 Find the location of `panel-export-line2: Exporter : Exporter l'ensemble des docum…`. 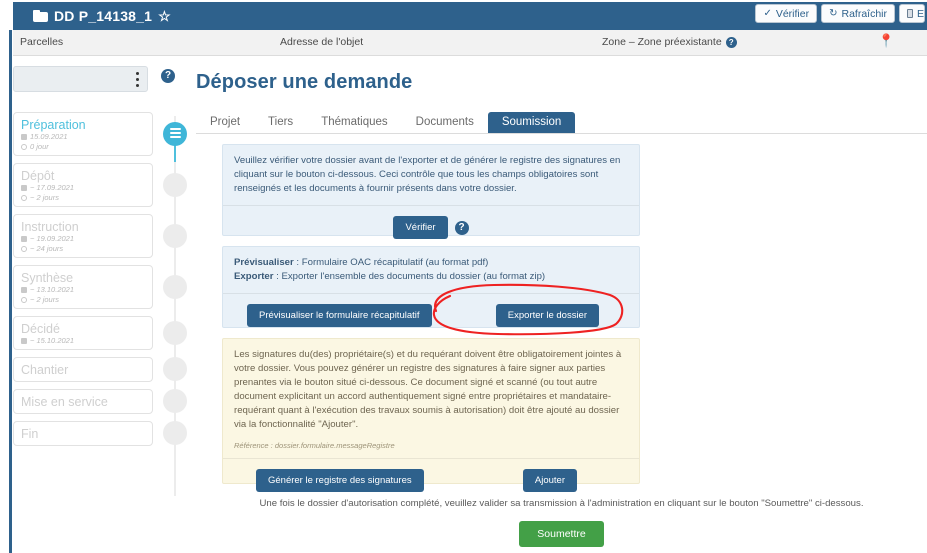

panel-export-line2: Exporter : Exporter l'ensemble des docum… is located at coordinates (431, 277).